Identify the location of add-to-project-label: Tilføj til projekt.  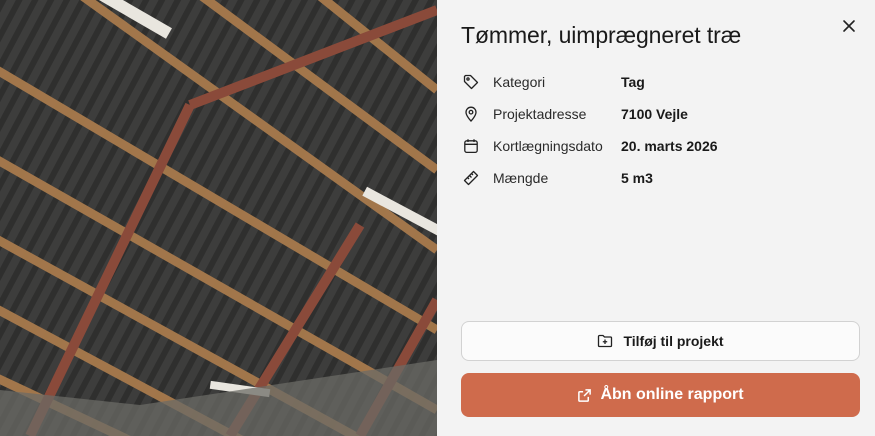
(673, 341).